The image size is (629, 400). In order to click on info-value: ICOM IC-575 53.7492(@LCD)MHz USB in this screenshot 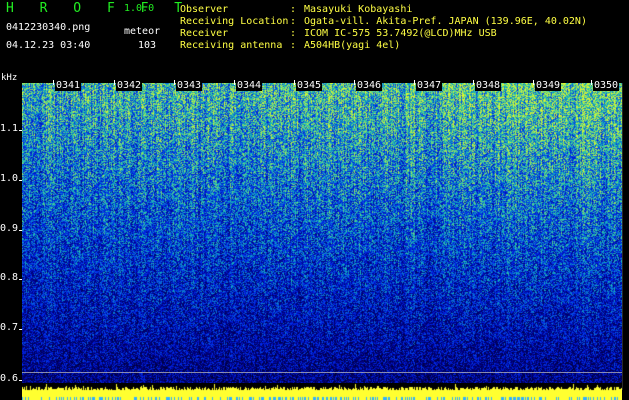, I will do `click(400, 33)`.